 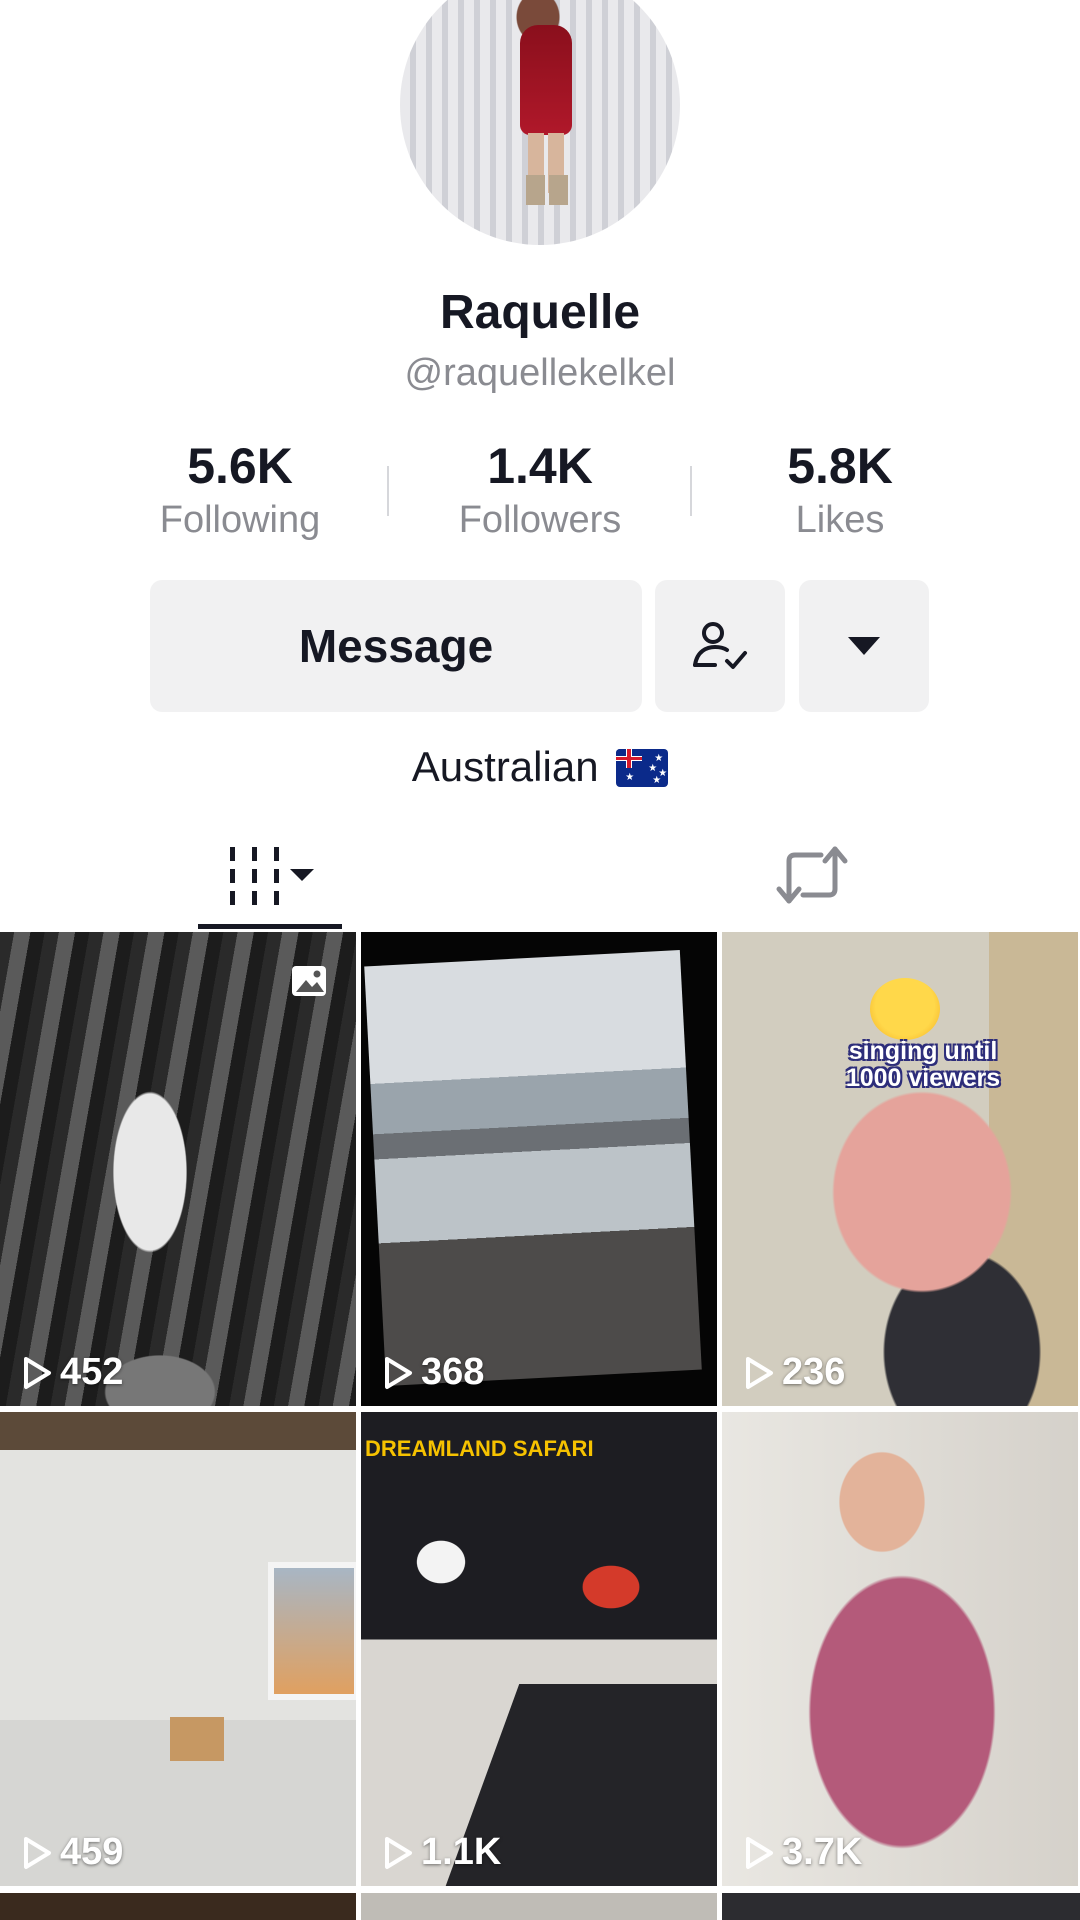 I want to click on followers-stat: 1.4K Followers, so click(x=540, y=491).